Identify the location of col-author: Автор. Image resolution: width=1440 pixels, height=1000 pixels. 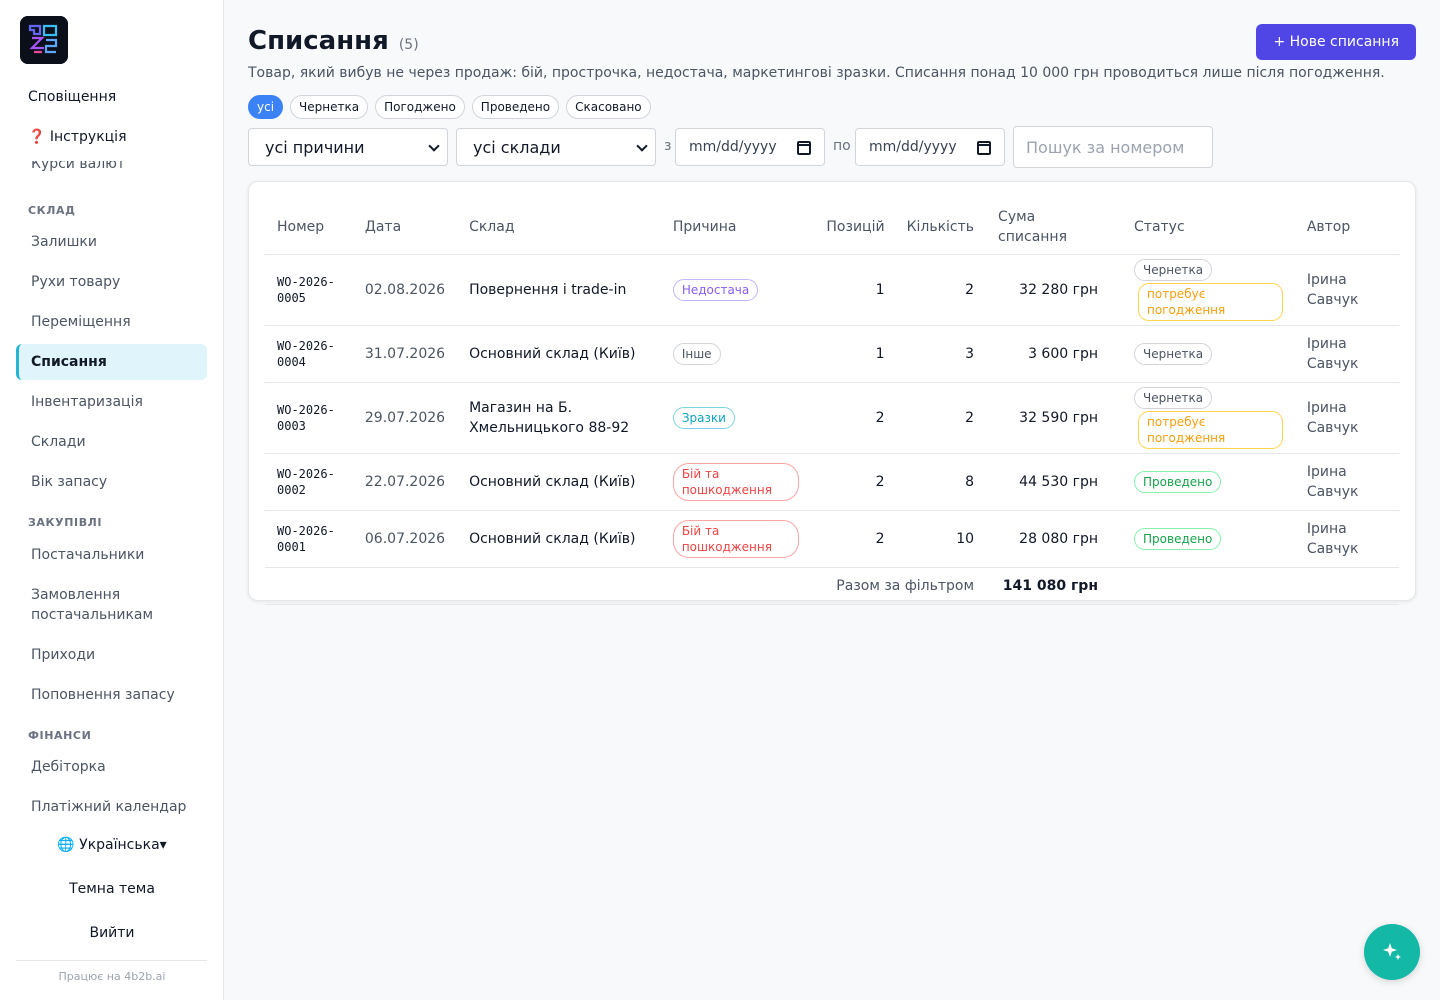
(1346, 227).